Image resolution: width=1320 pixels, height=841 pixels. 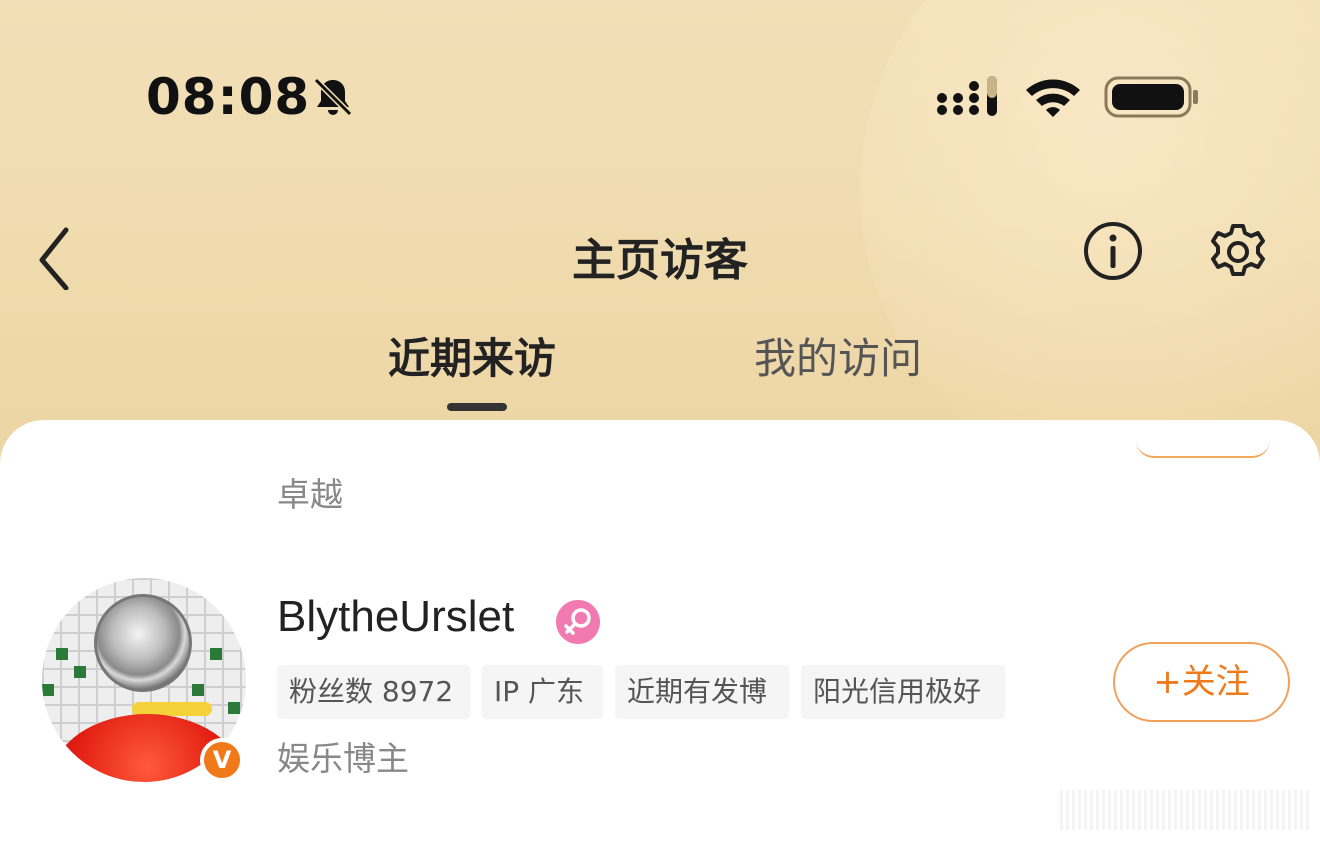 What do you see at coordinates (477, 407) in the screenshot?
I see `tab-active-indicator` at bounding box center [477, 407].